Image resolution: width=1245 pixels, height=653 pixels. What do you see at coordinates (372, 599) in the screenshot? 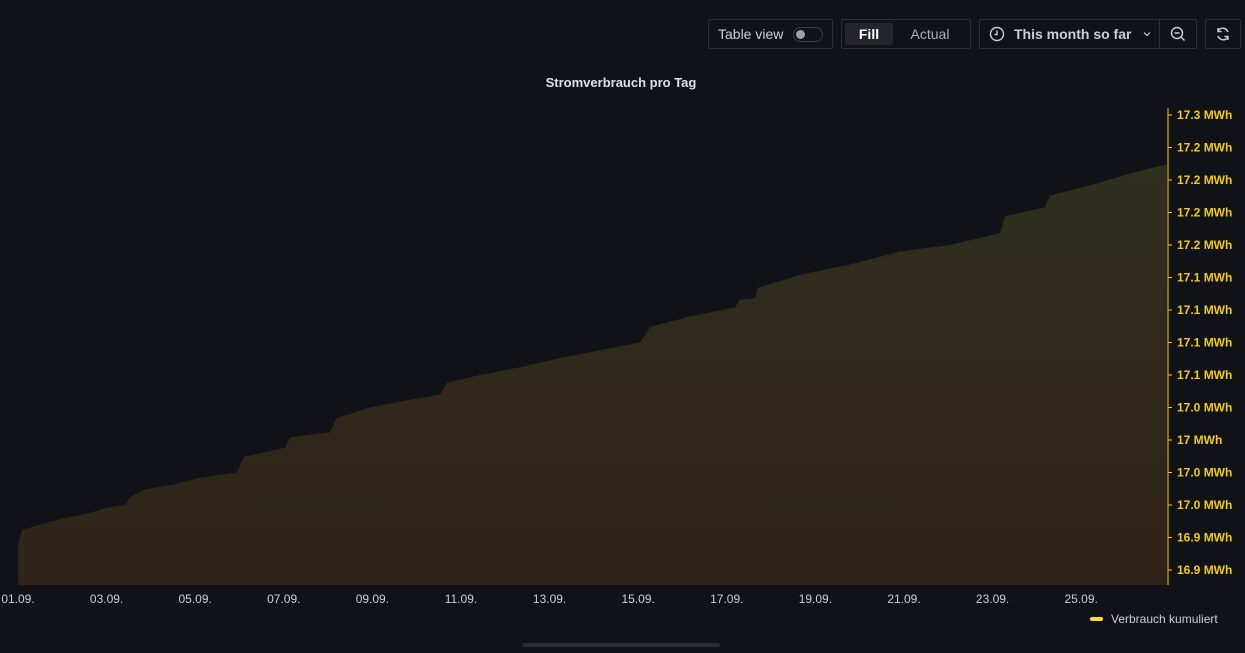
I see `x-tick-label: 09.09.` at bounding box center [372, 599].